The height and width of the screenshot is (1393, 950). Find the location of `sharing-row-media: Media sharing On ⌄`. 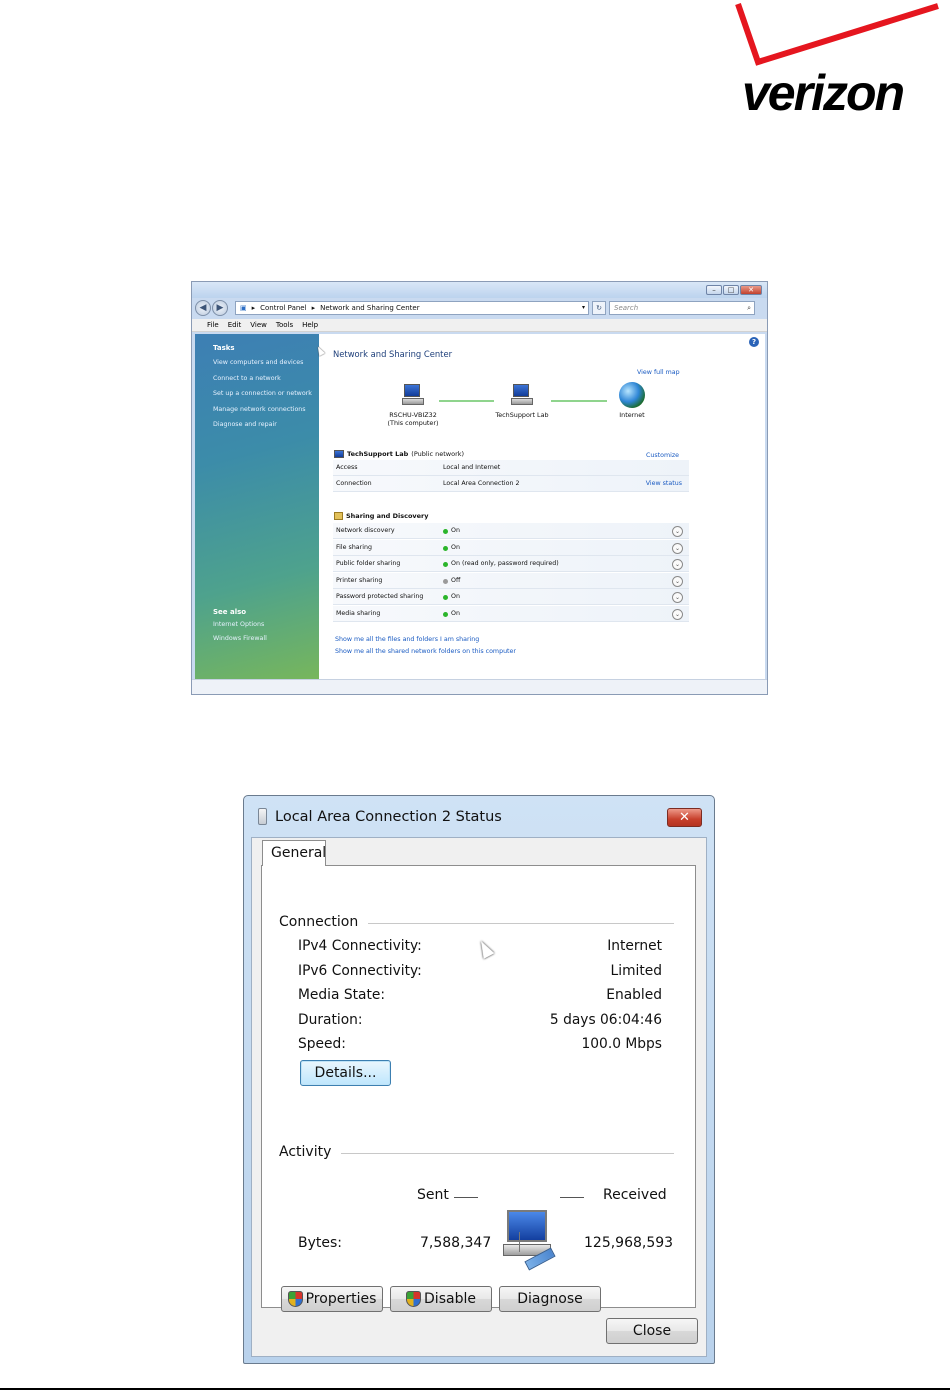

sharing-row-media: Media sharing On ⌄ is located at coordinates (511, 614).